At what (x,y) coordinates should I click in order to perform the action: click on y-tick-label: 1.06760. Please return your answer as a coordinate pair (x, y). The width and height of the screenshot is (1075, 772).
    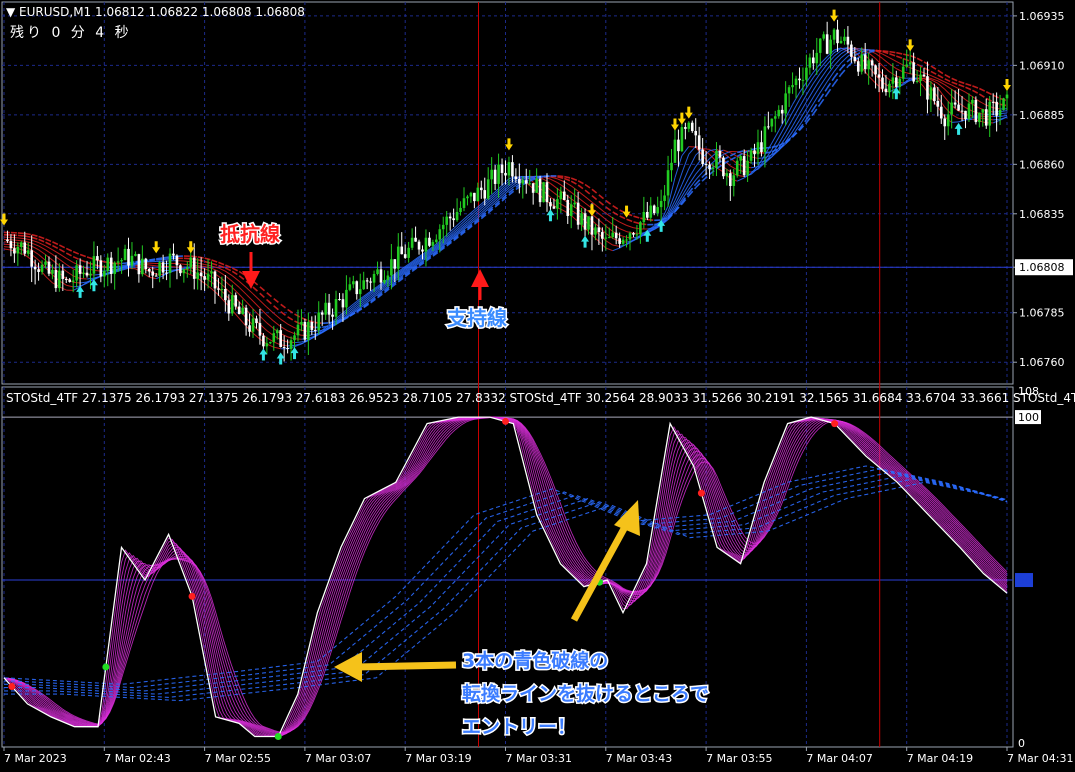
    Looking at the image, I should click on (1042, 362).